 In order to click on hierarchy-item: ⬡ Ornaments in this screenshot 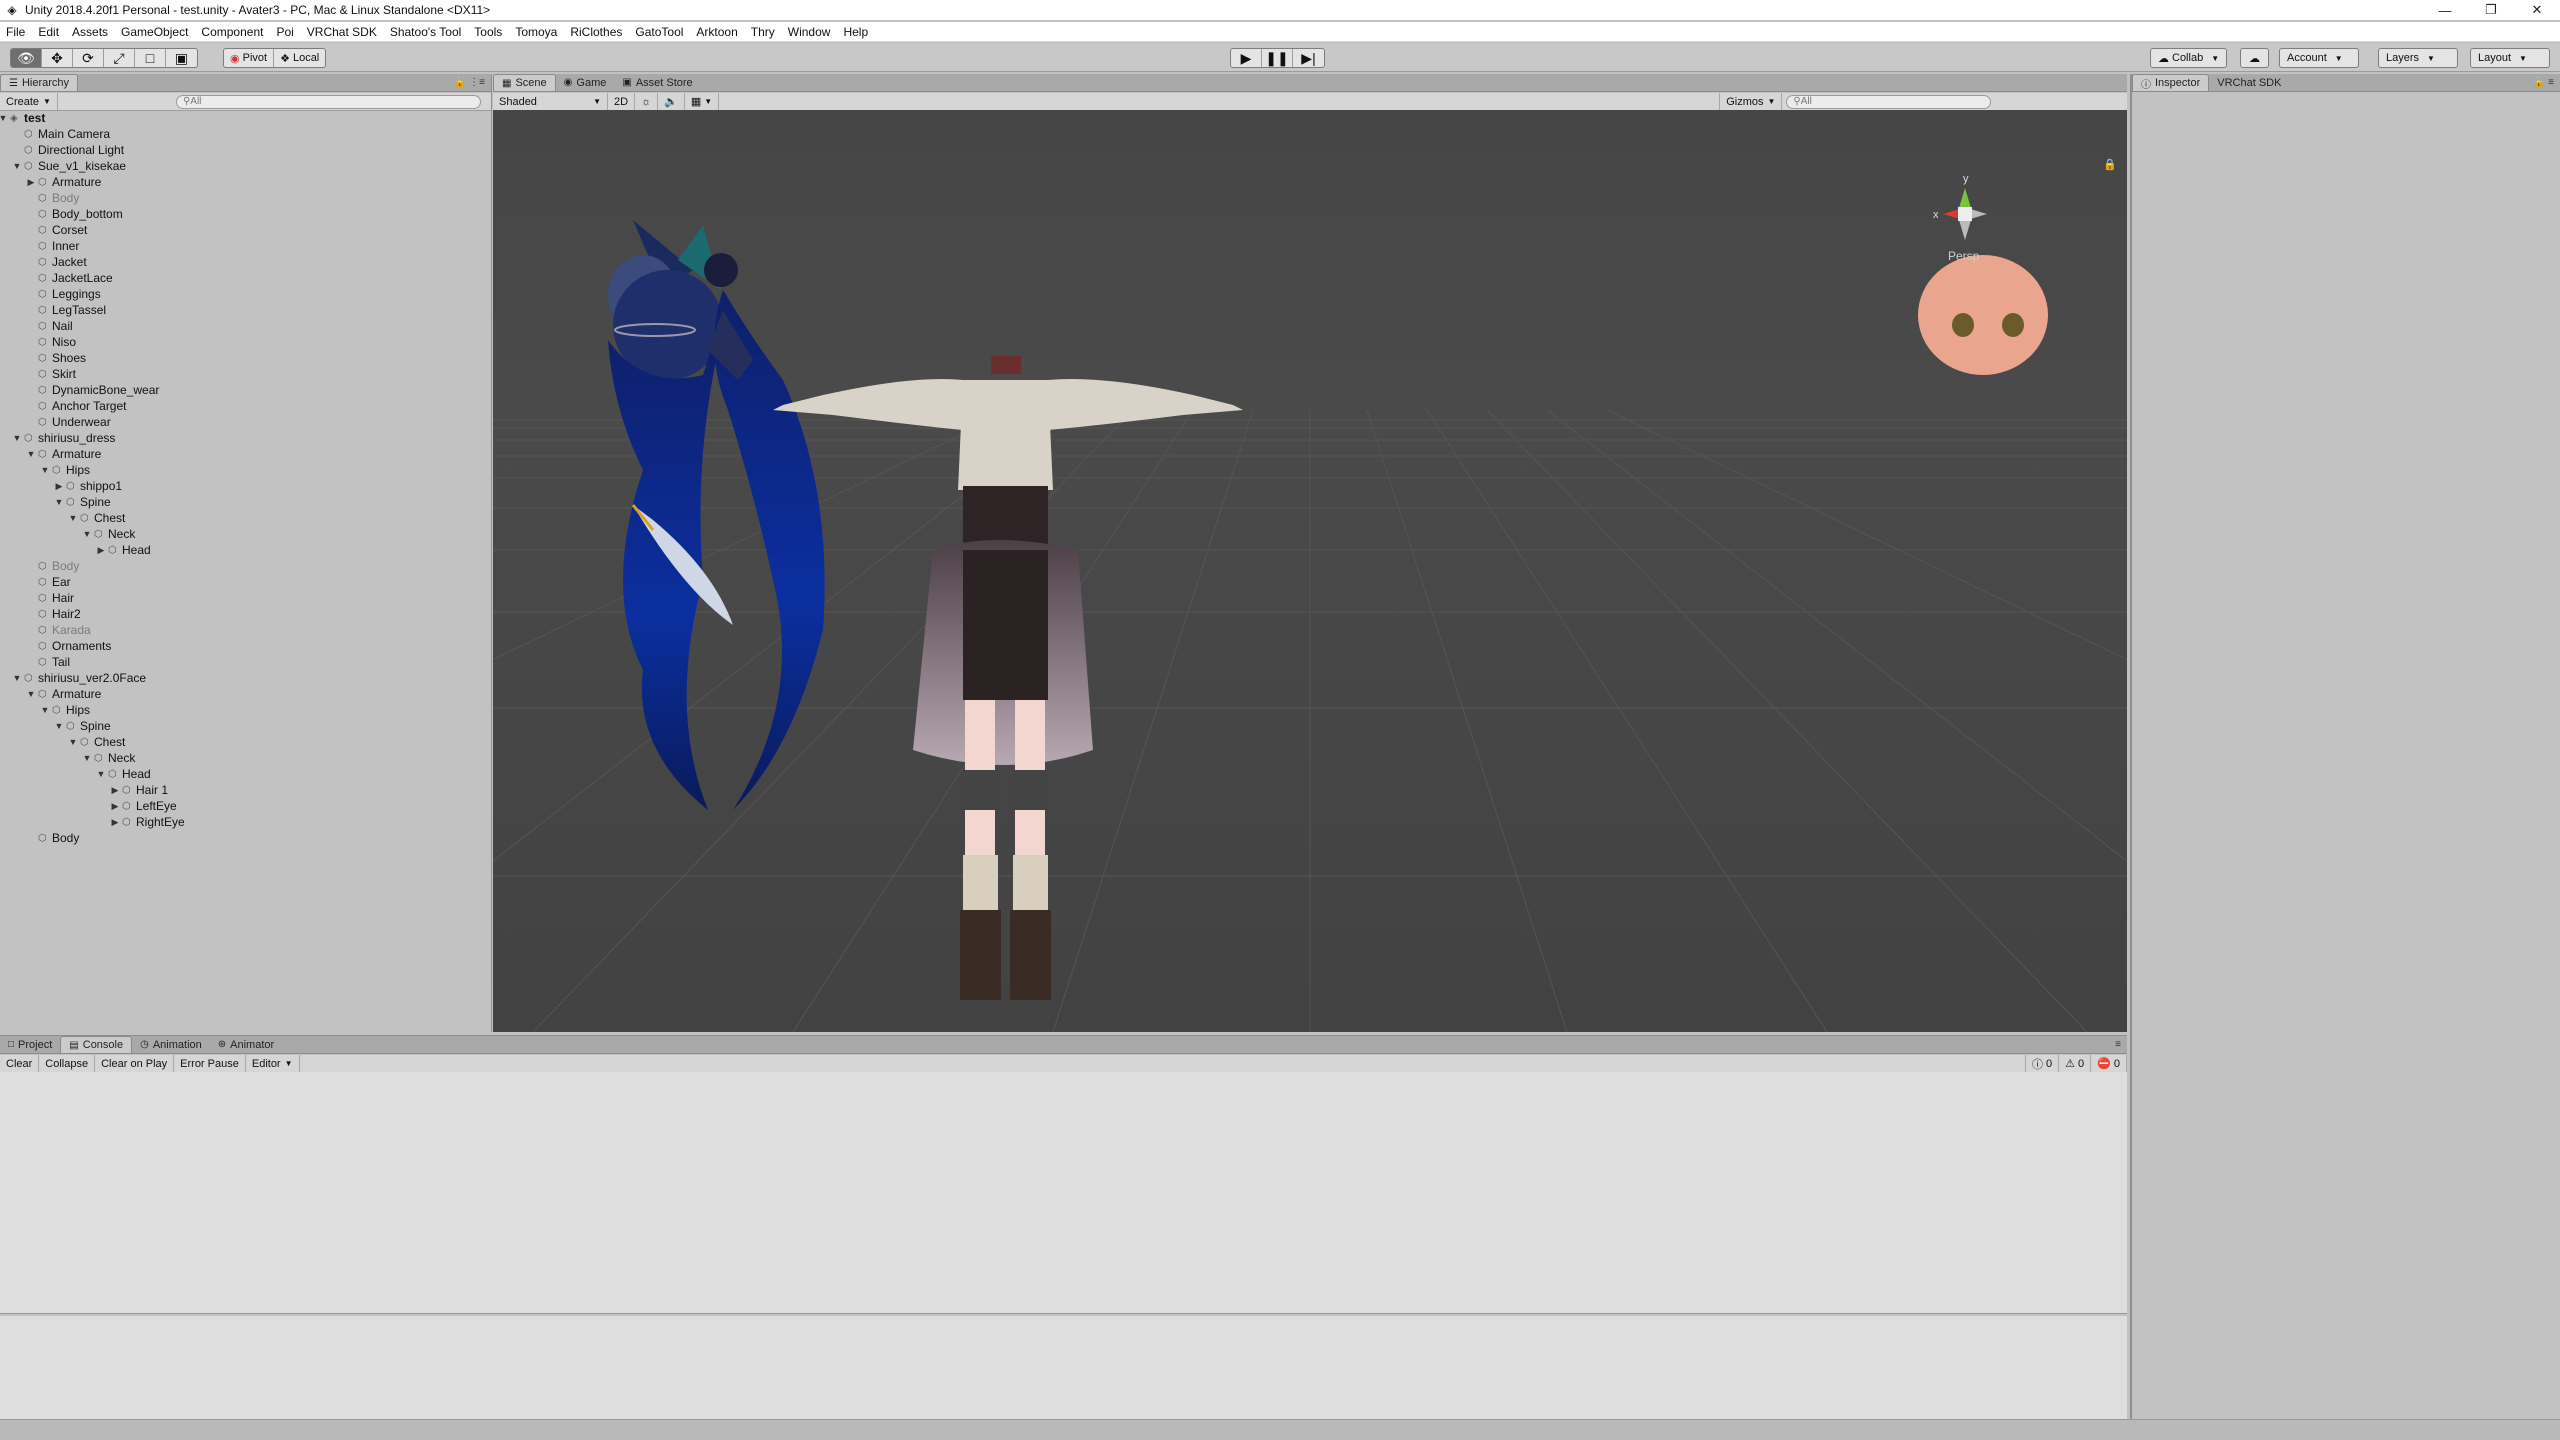, I will do `click(245, 646)`.